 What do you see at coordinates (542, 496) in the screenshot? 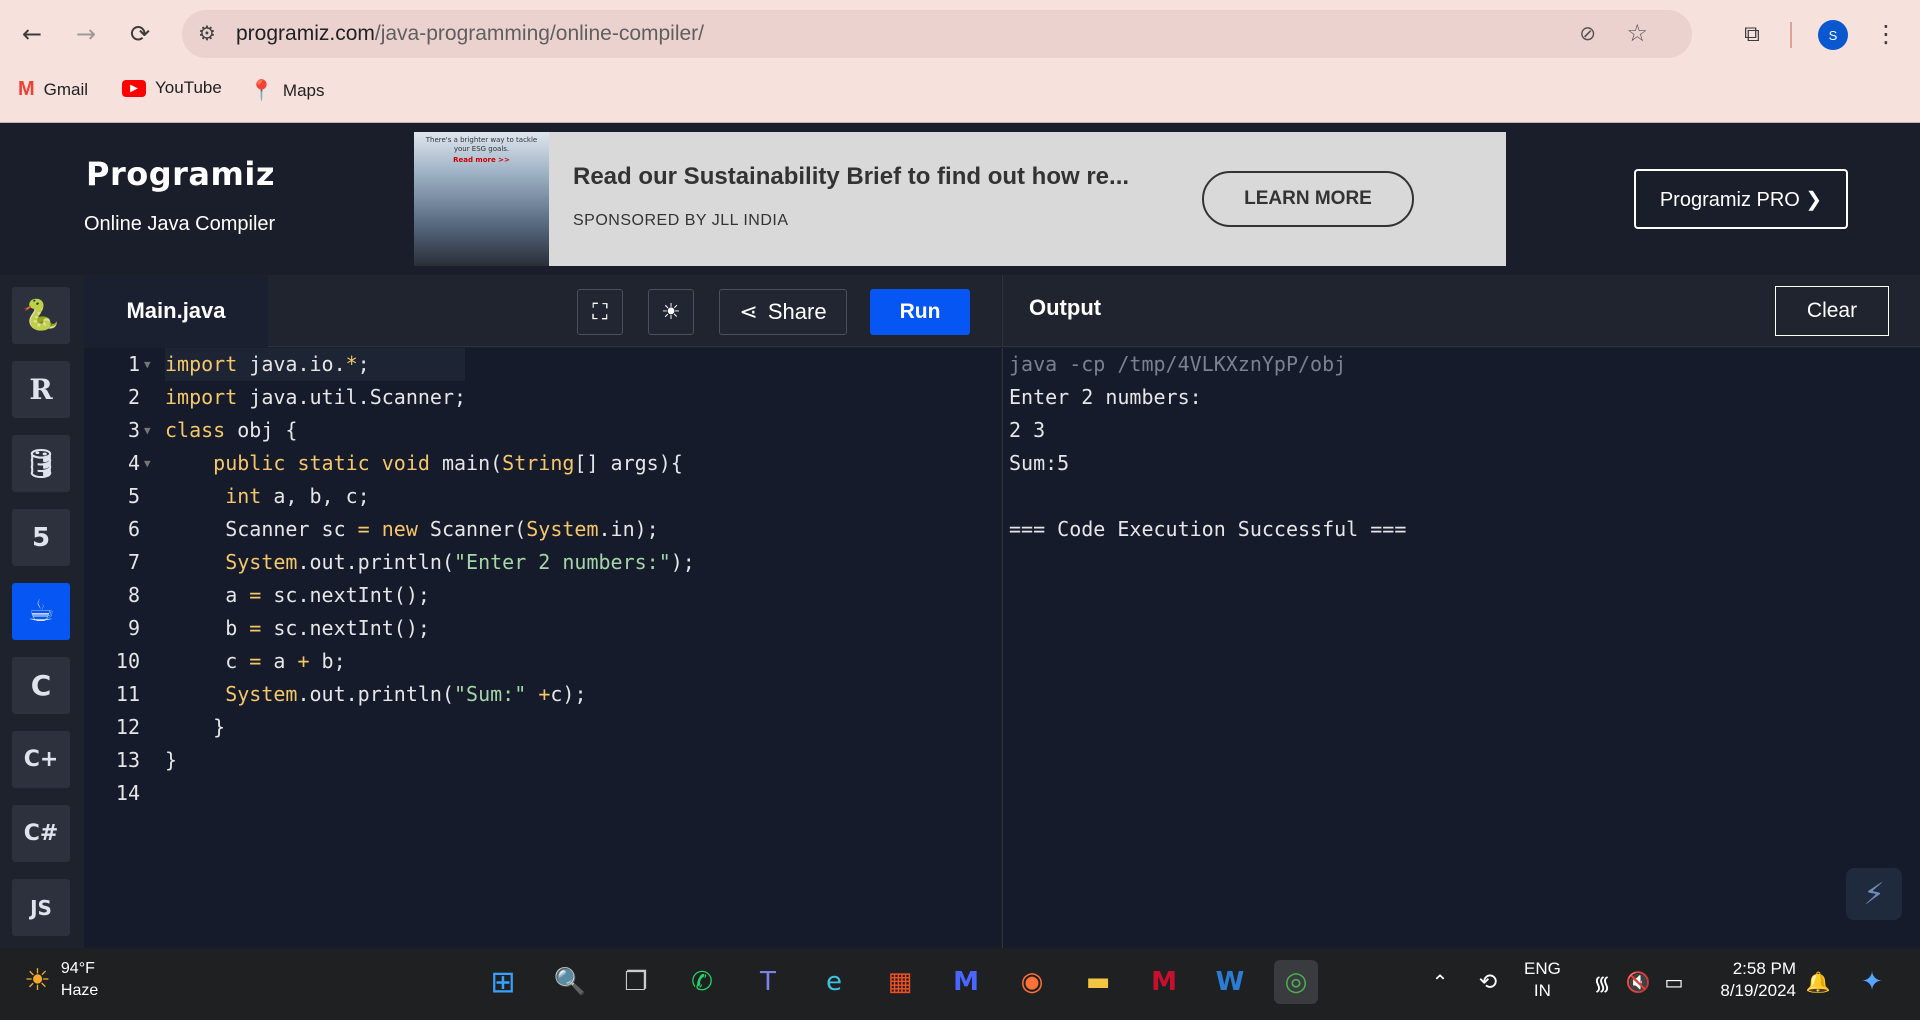
I see `code-line: 5 int a, b, c;` at bounding box center [542, 496].